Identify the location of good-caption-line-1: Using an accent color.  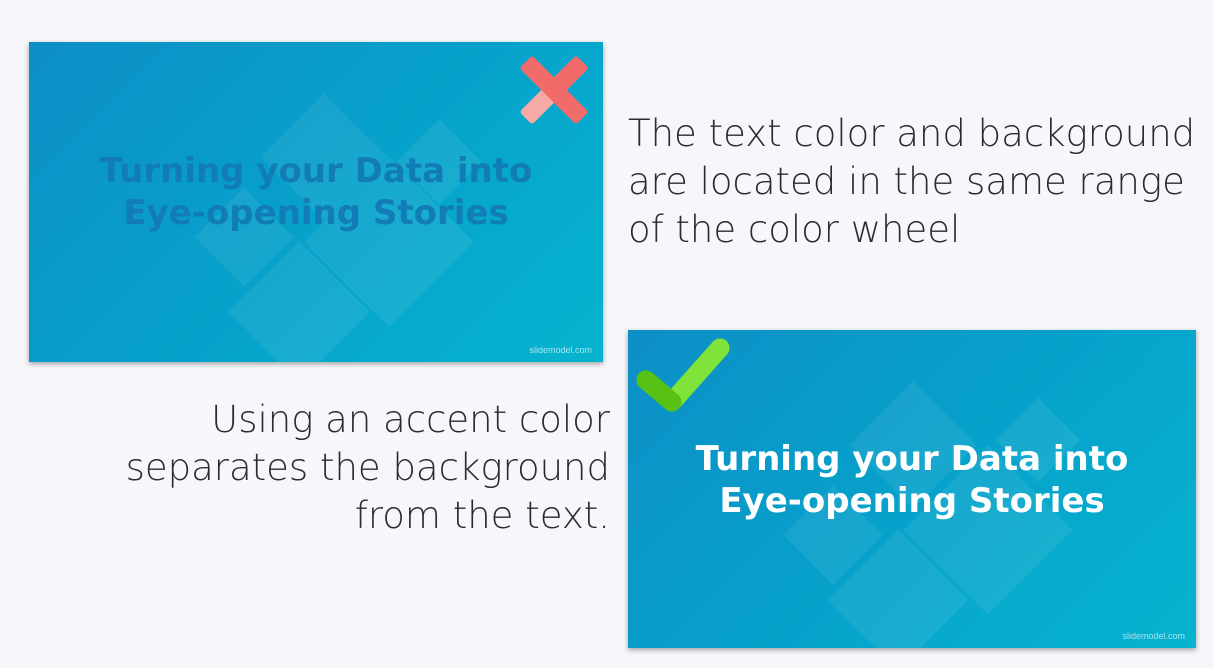
(410, 419).